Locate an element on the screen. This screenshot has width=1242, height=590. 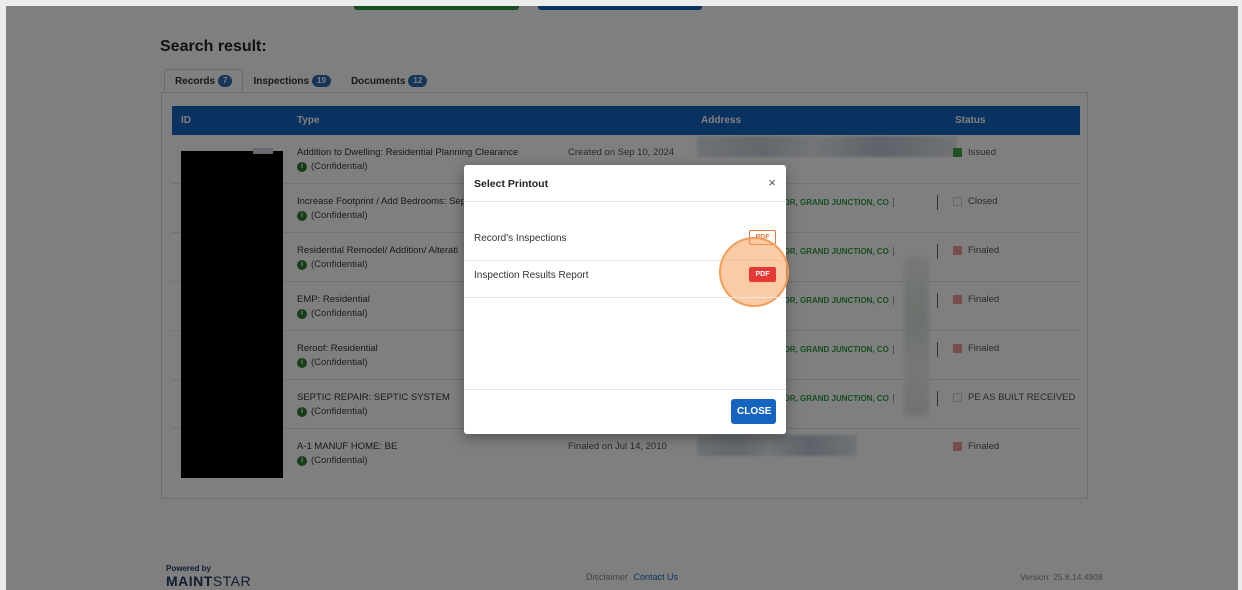
printout-item-inspection-results-report: Inspection Results Report PDF is located at coordinates (625, 279).